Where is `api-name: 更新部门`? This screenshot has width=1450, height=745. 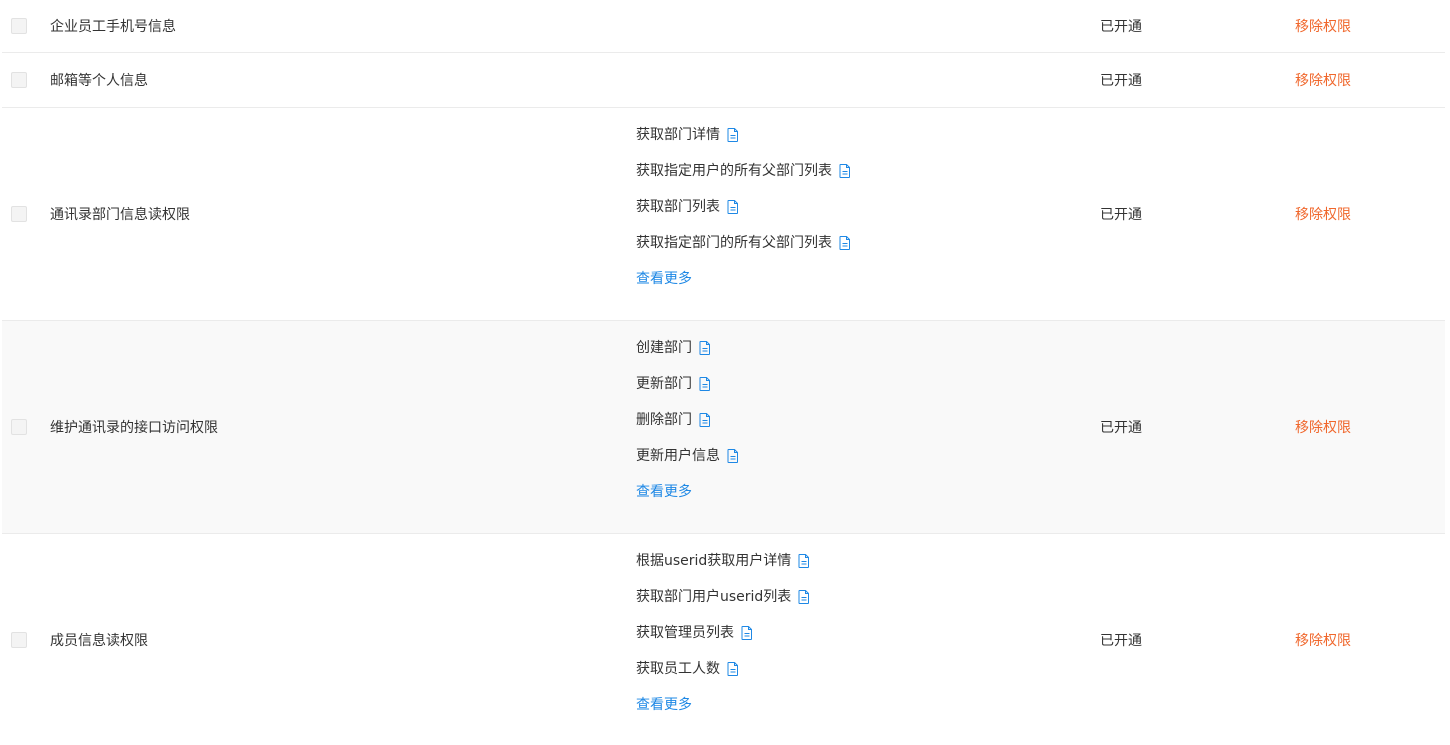
api-name: 更新部门 is located at coordinates (664, 384).